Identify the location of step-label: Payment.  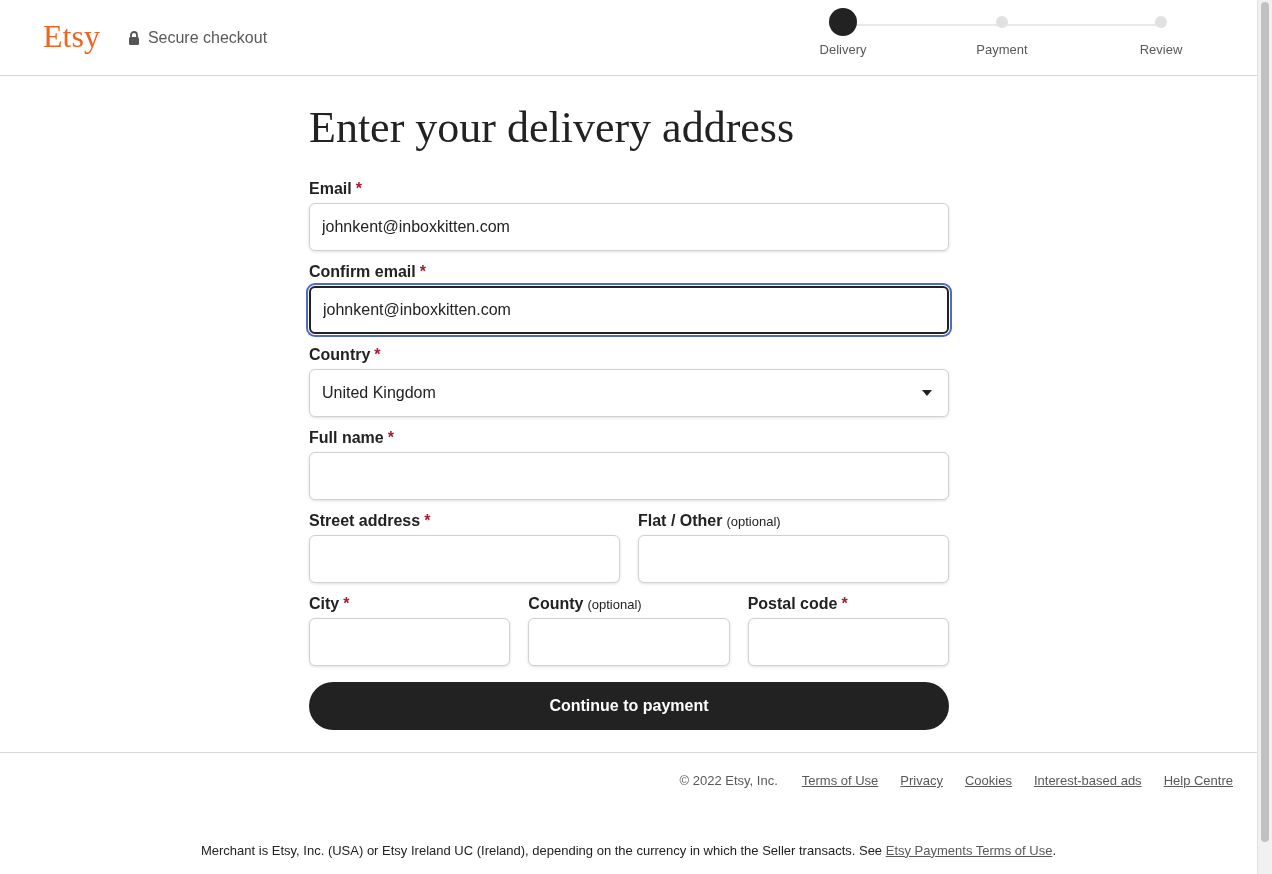
(1002, 50).